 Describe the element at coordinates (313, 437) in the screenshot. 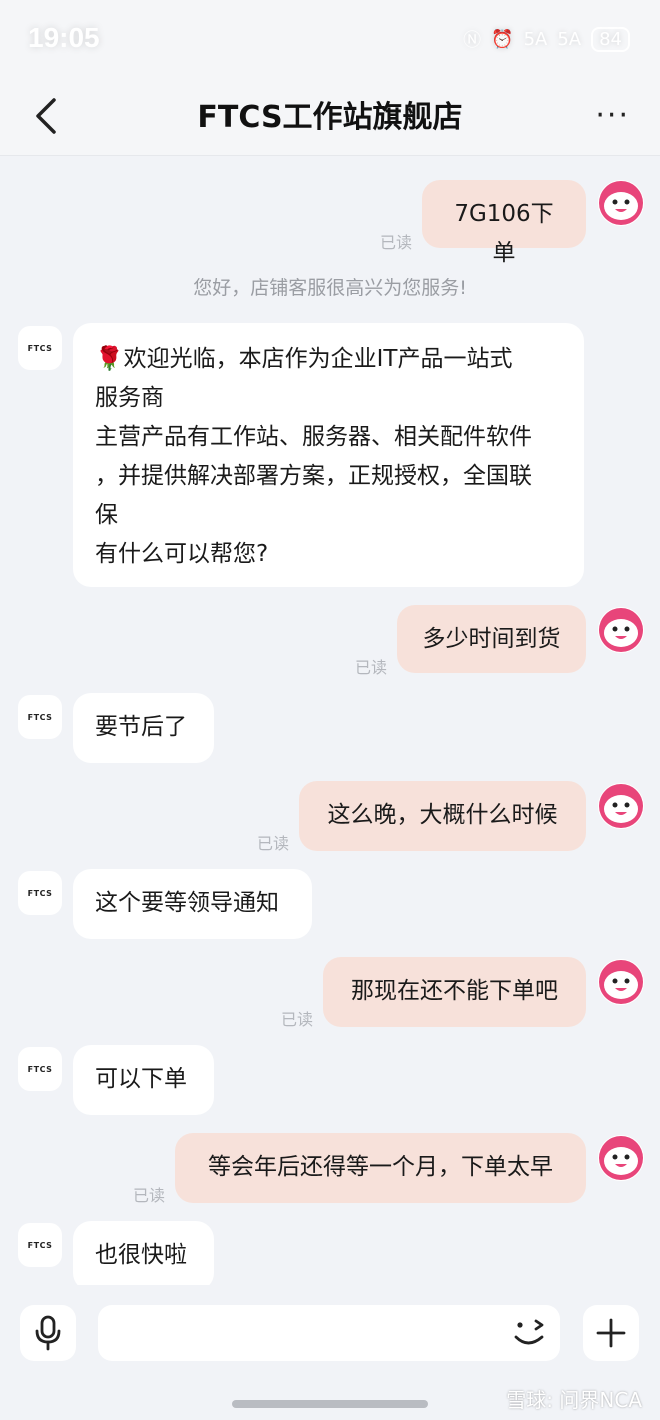

I see `message-line: 主营产品有工作站、服务器、相关配件软件` at that location.